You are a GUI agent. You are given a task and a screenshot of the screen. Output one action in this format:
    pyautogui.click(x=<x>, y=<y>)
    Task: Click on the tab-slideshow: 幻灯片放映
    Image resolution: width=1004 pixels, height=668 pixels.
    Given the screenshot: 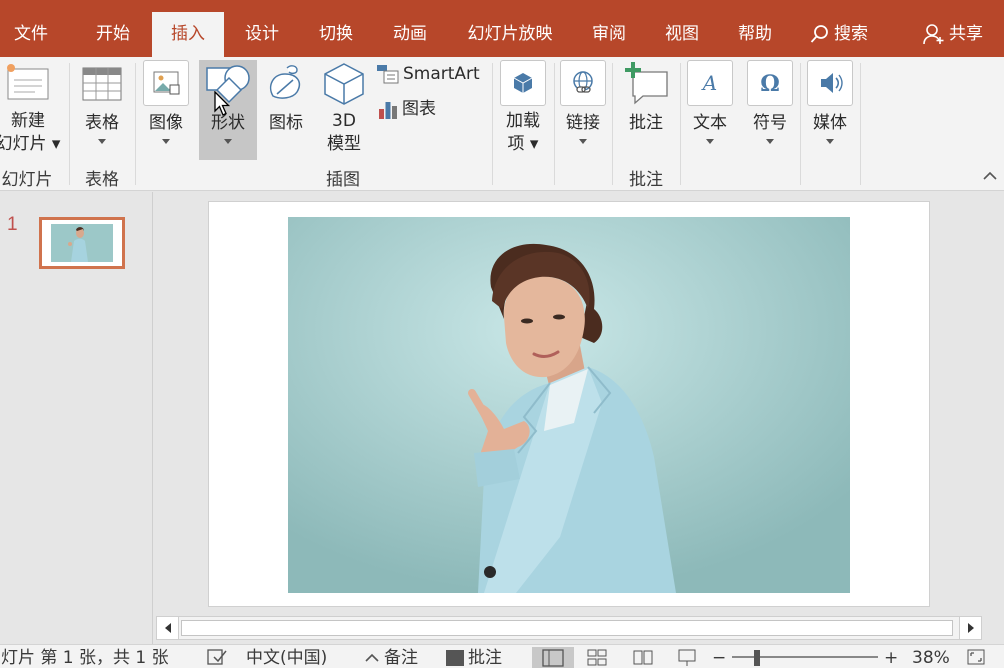 What is the action you would take?
    pyautogui.click(x=510, y=34)
    